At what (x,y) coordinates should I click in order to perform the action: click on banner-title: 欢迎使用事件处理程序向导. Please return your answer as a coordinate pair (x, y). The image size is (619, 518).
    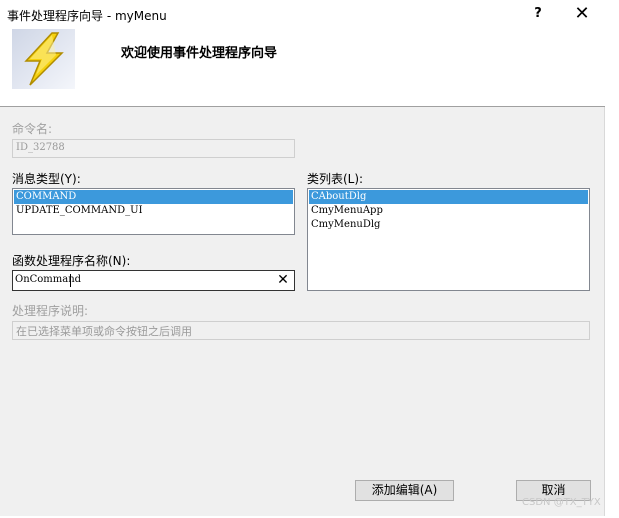
    Looking at the image, I should click on (199, 53).